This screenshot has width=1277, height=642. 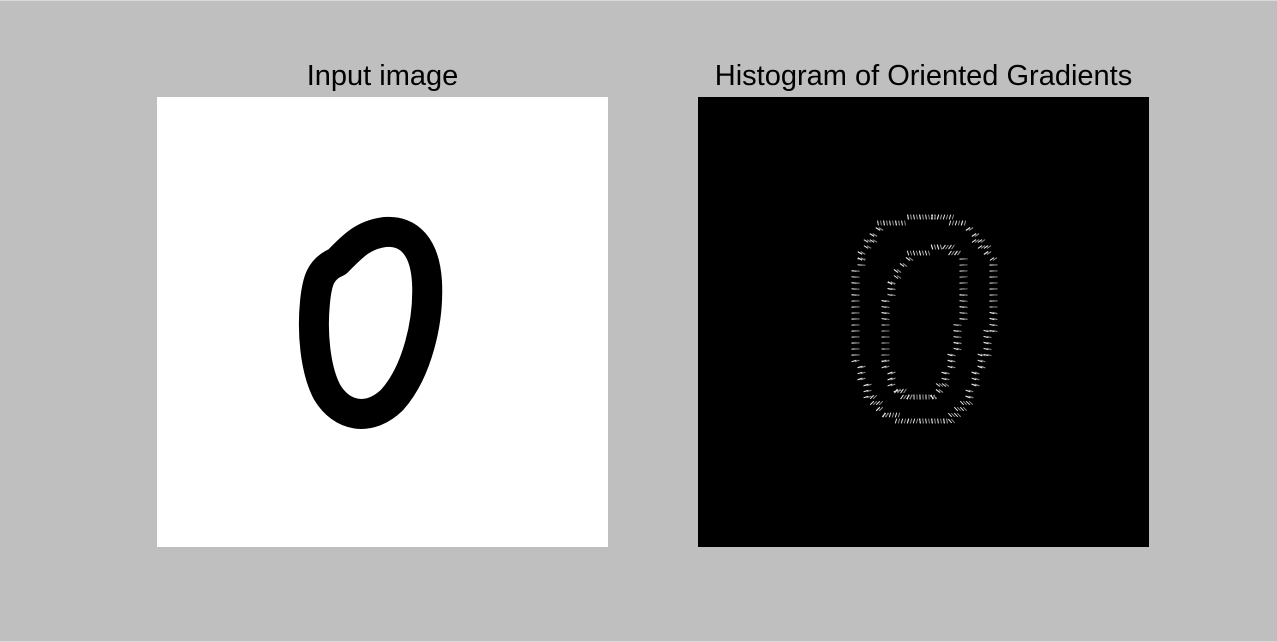 I want to click on hog-visualization, so click(x=924, y=319).